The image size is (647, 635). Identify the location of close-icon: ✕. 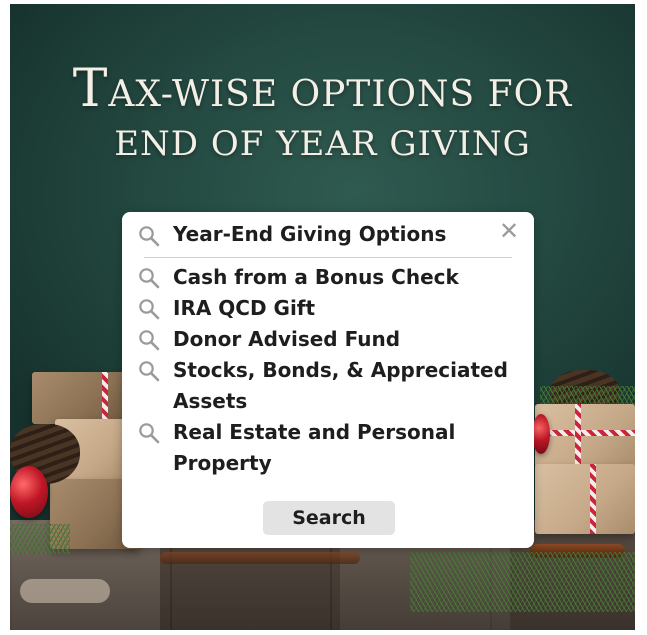
(509, 231).